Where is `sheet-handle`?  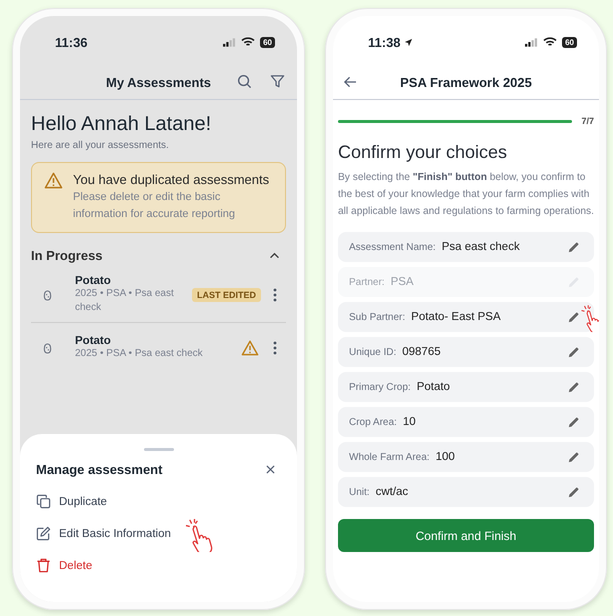
sheet-handle is located at coordinates (159, 449).